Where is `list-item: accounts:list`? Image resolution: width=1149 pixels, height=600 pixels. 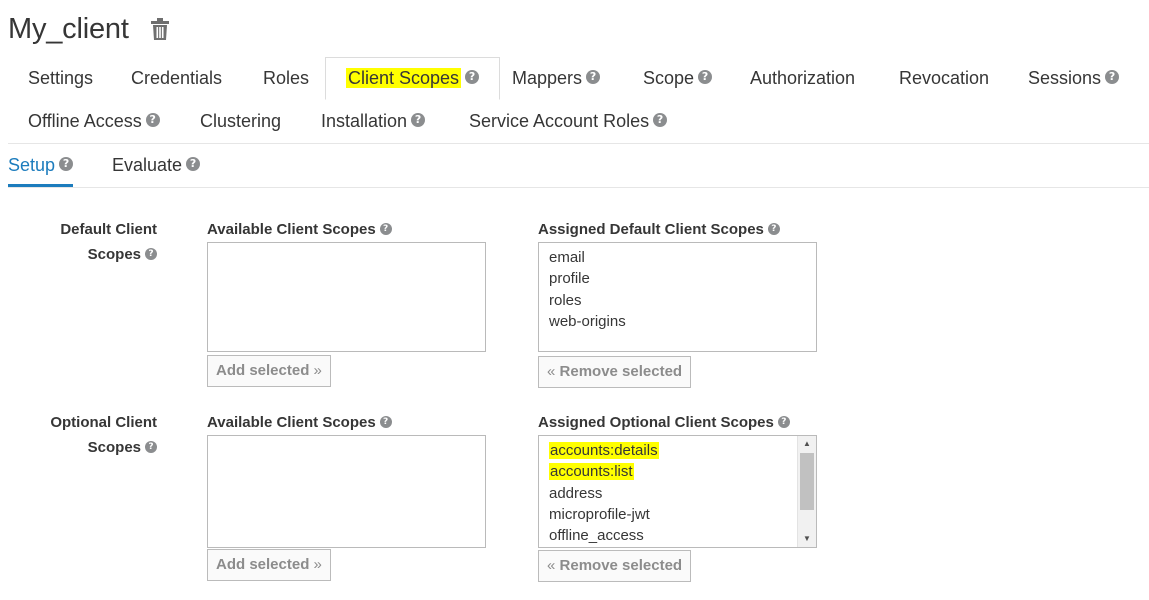 list-item: accounts:list is located at coordinates (677, 471).